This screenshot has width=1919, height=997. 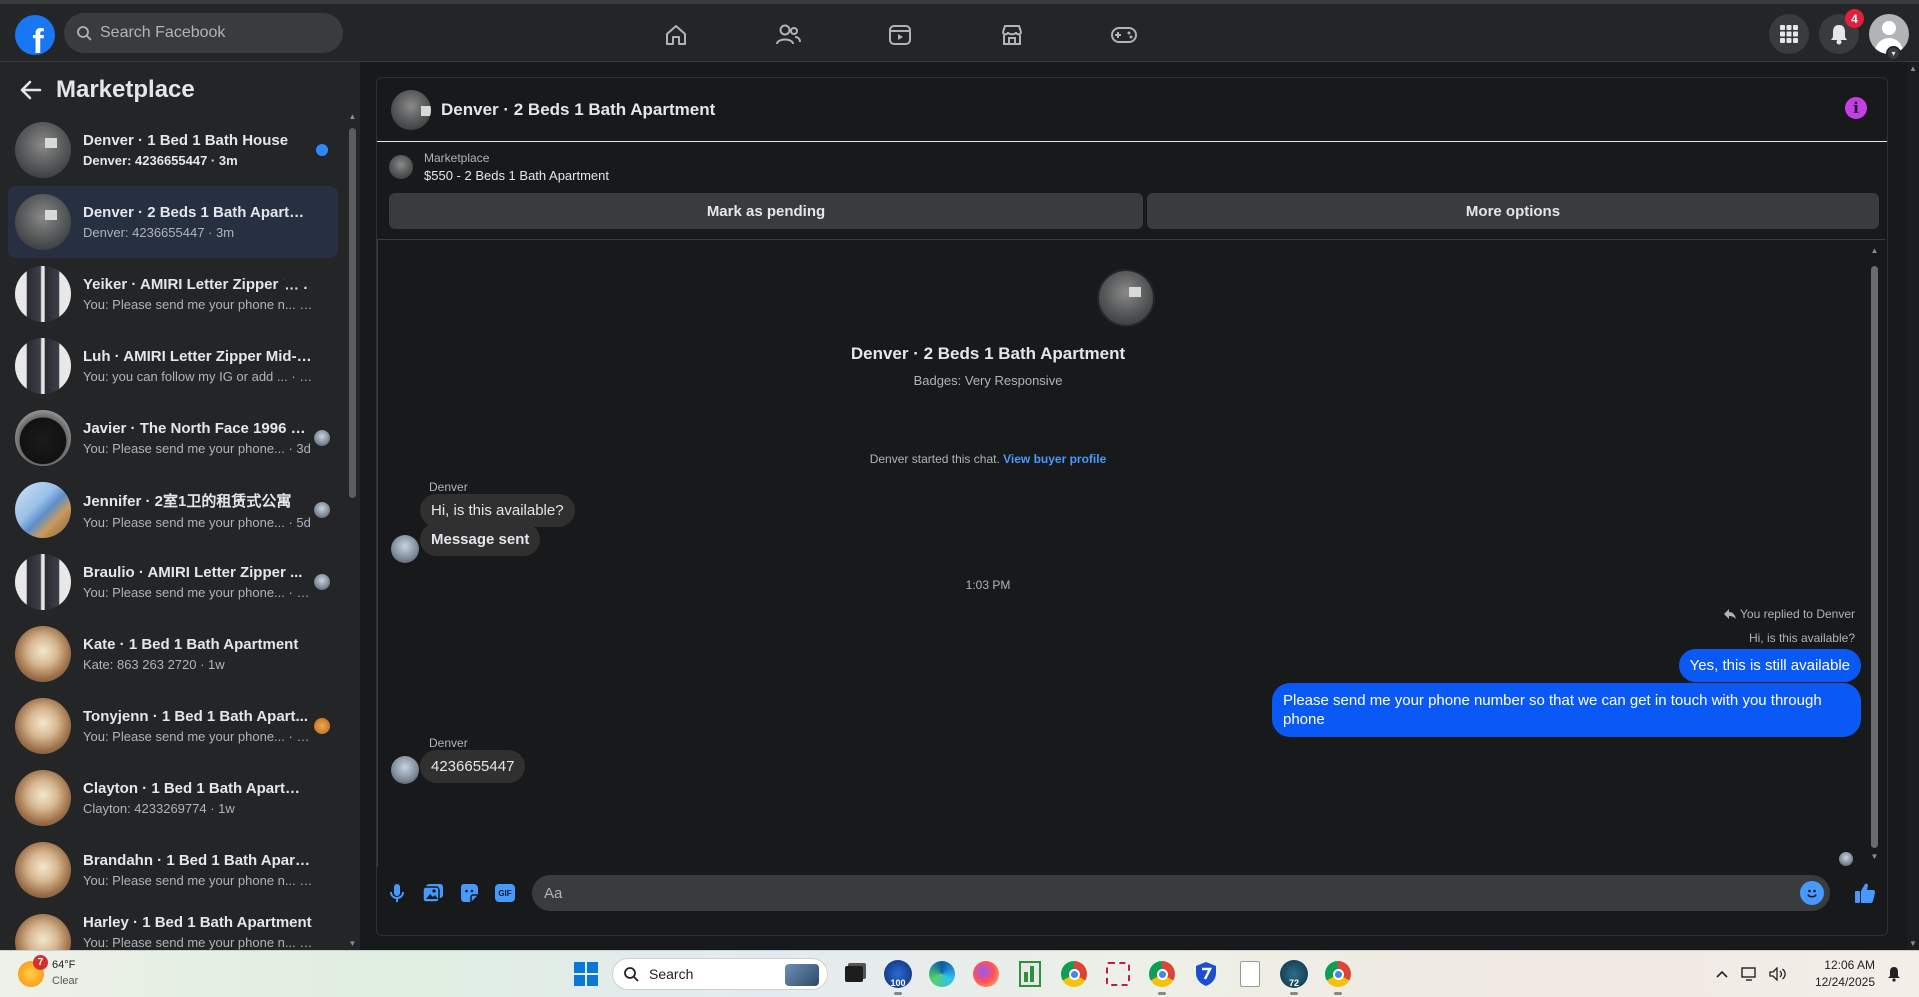 I want to click on sender-name: Denver, so click(x=448, y=487).